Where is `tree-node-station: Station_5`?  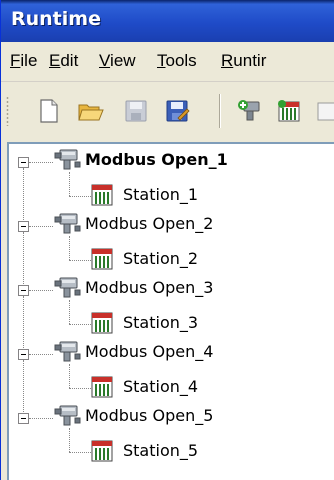
tree-node-station: Station_5 is located at coordinates (160, 450).